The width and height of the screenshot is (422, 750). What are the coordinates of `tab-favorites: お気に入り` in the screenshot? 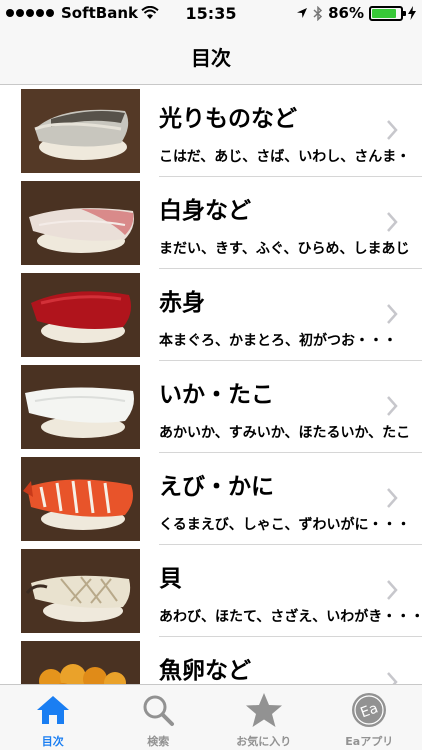 It's located at (264, 717).